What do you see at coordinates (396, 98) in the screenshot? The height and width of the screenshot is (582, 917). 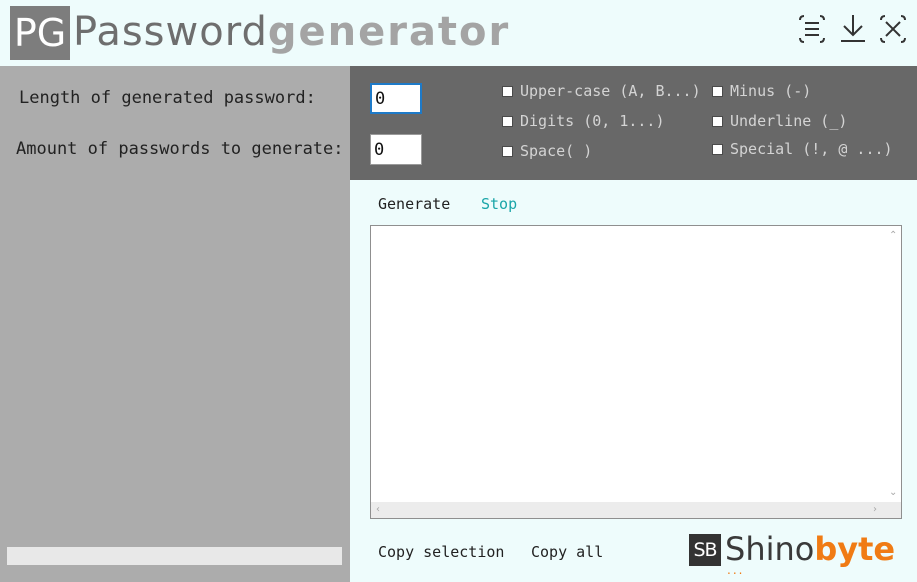 I see `length-input` at bounding box center [396, 98].